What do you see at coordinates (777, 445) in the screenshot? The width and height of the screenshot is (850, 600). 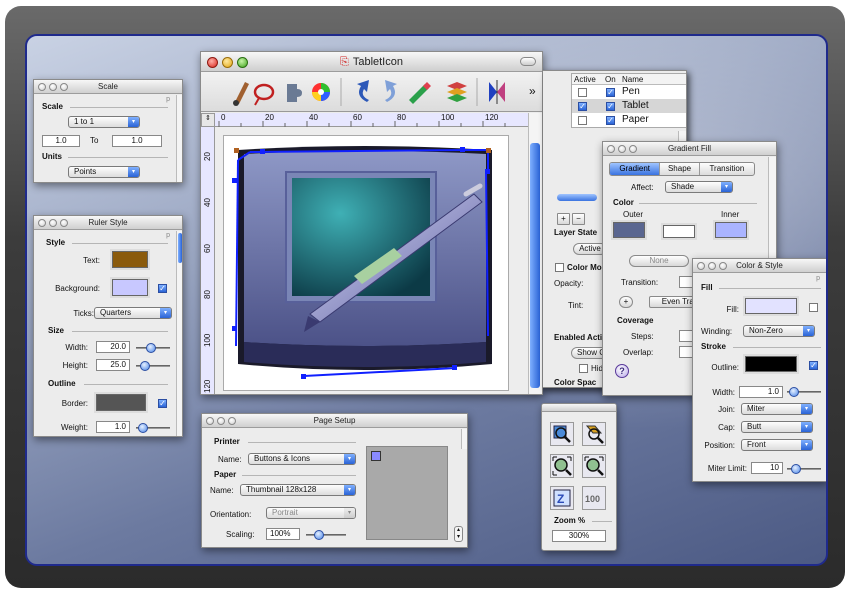 I see `position-select: Front ▾` at bounding box center [777, 445].